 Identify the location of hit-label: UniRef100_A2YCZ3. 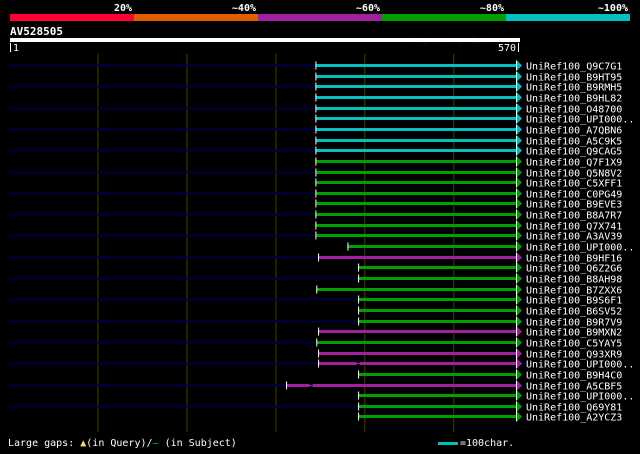
(574, 418).